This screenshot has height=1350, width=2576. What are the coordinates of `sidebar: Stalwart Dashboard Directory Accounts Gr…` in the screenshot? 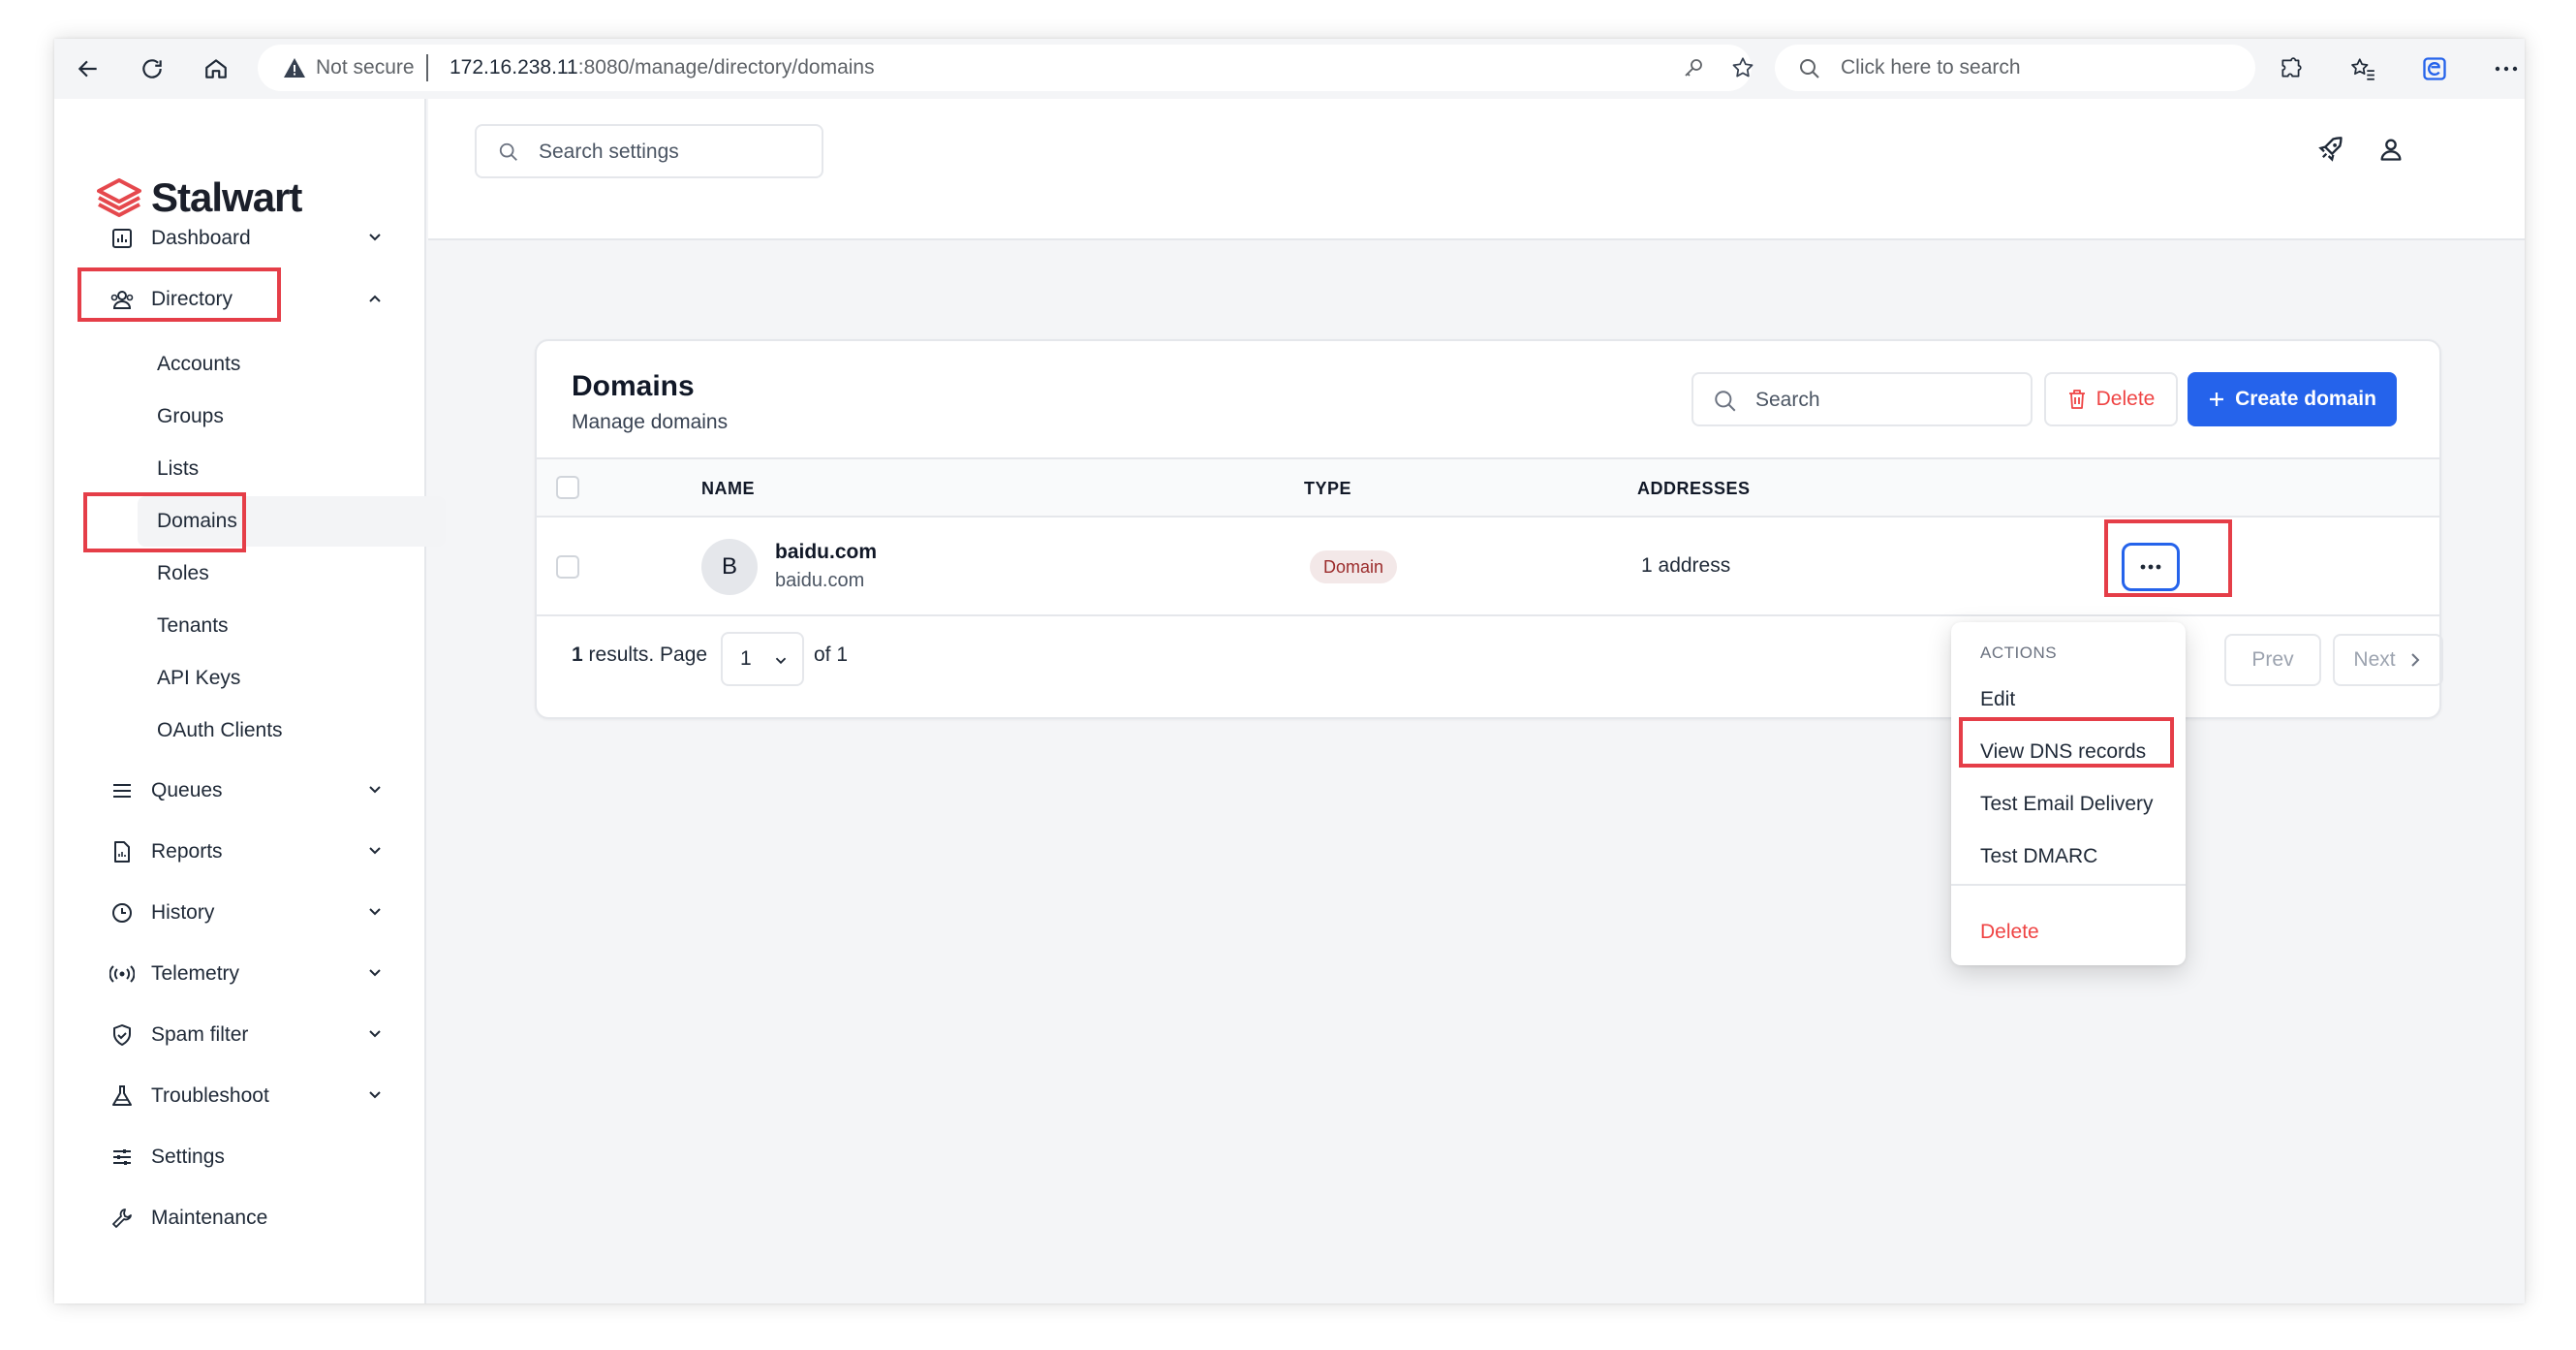 It's located at (250, 701).